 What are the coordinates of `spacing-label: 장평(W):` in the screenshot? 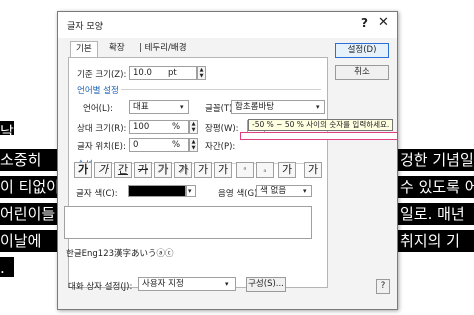 It's located at (222, 129).